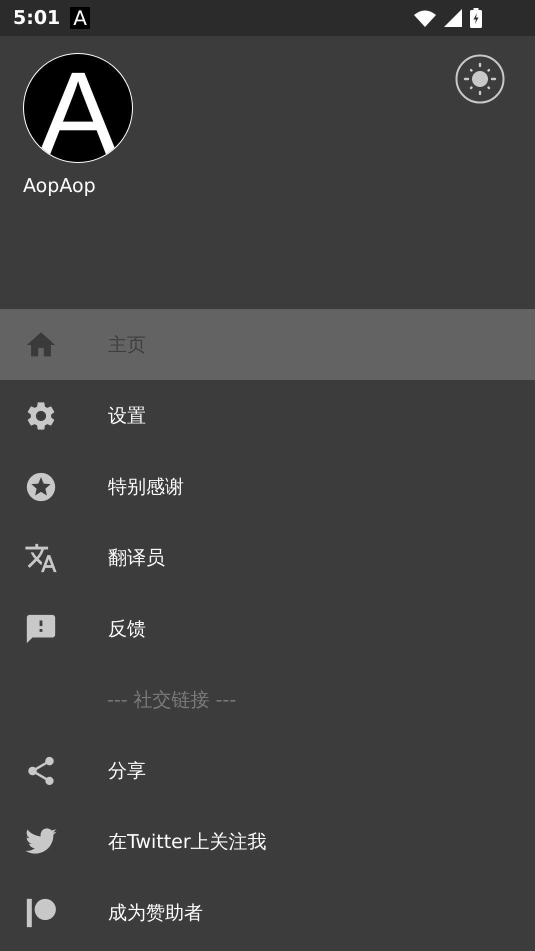 This screenshot has height=951, width=535. Describe the element at coordinates (127, 771) in the screenshot. I see `menu-label: 分享` at that location.